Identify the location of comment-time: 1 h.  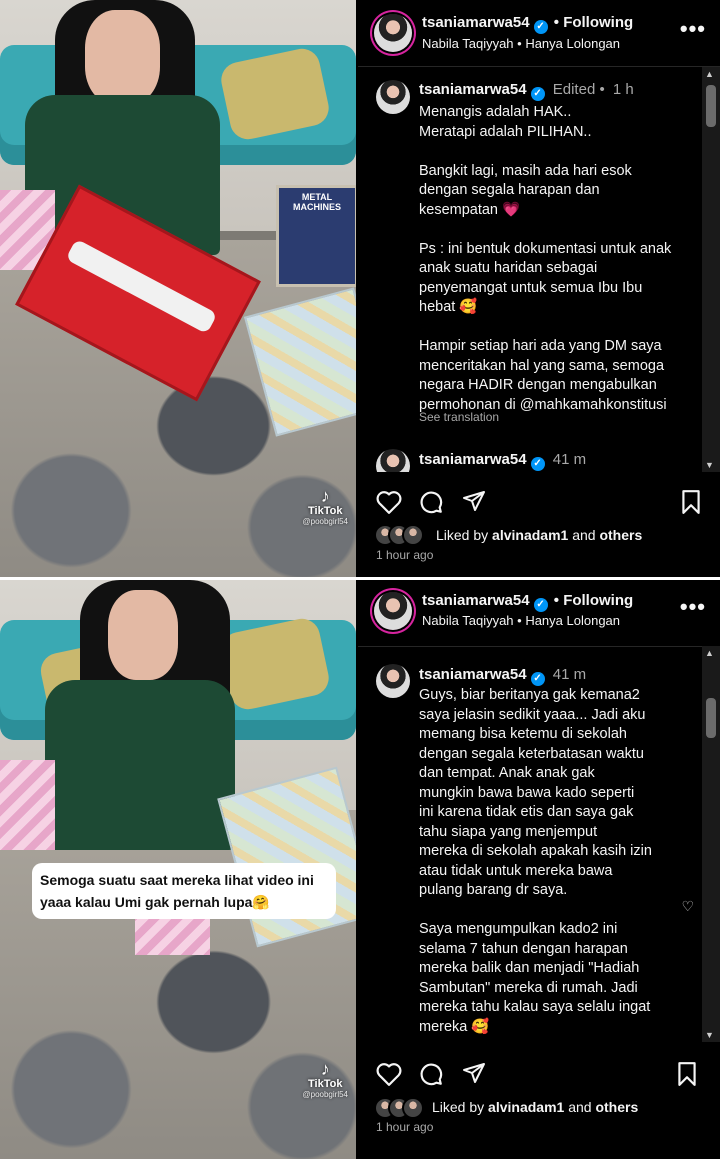
(623, 89).